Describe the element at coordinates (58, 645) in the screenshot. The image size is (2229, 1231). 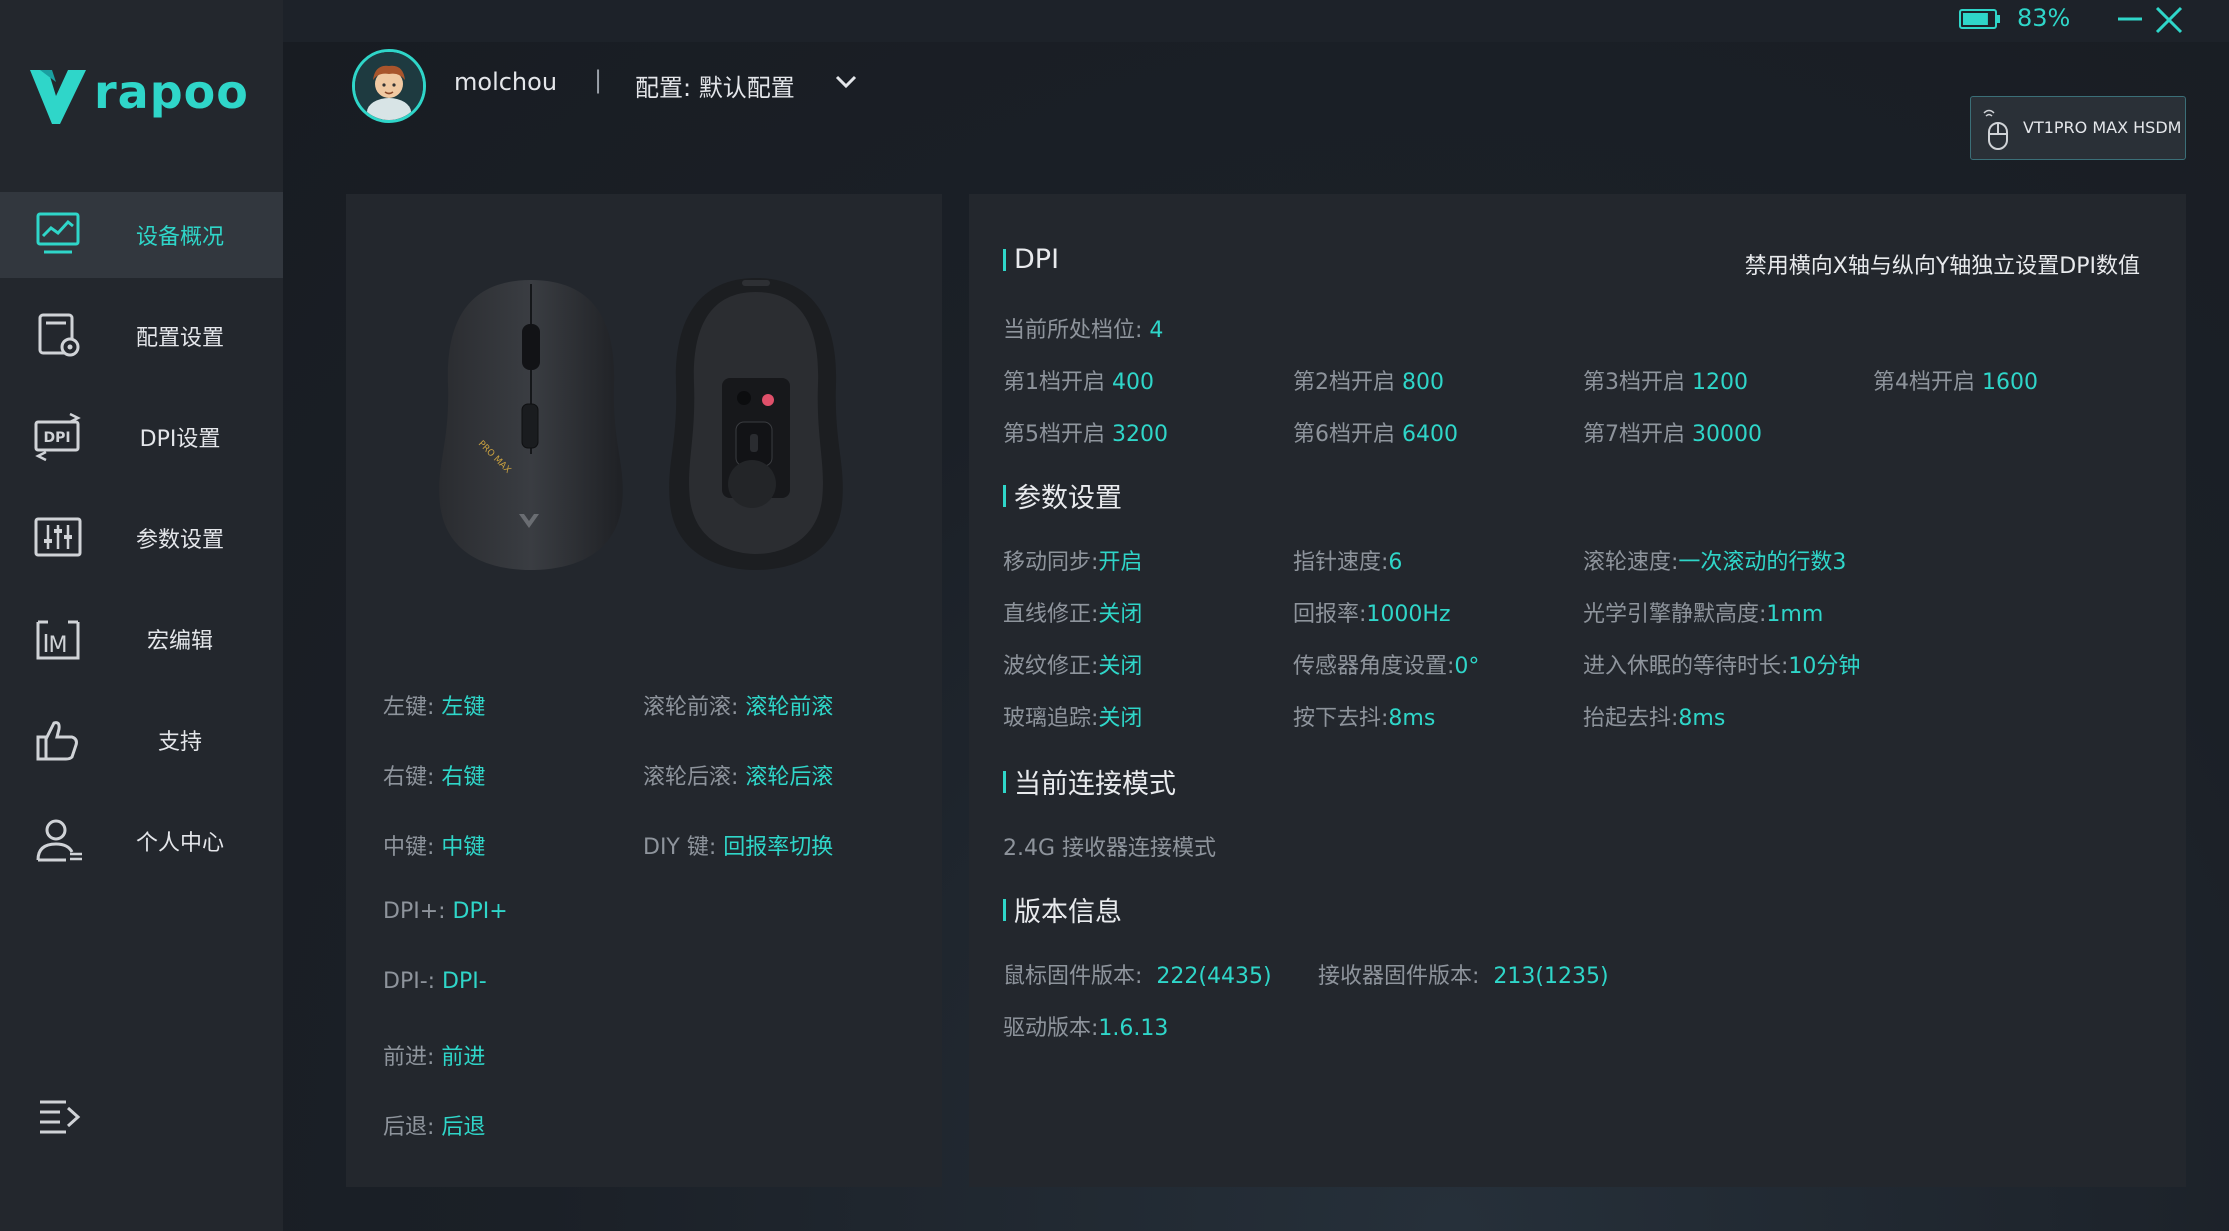
I see `svg-text: M` at that location.